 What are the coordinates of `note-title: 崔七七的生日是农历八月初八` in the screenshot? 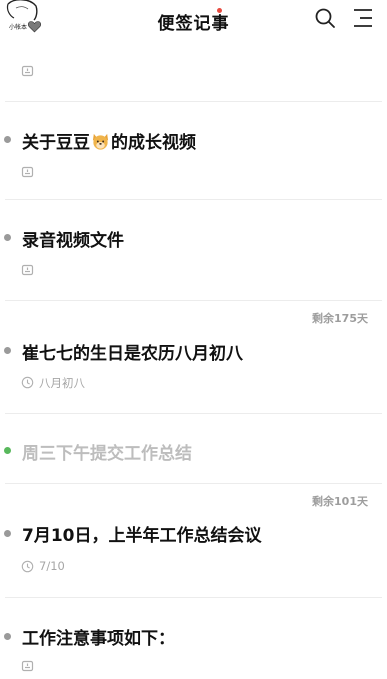 It's located at (132, 354).